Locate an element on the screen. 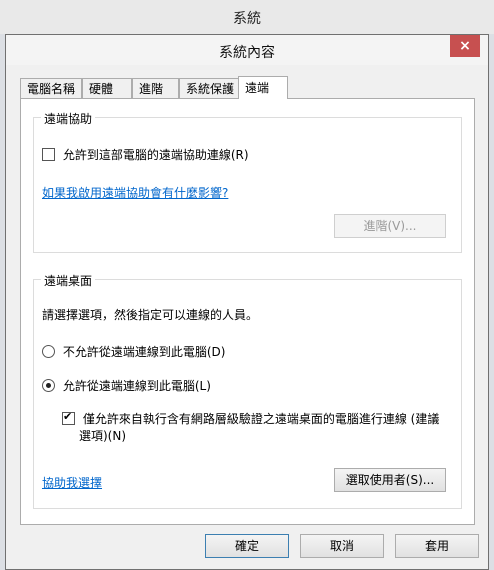 The image size is (494, 570). ok-button: 確定 is located at coordinates (247, 546).